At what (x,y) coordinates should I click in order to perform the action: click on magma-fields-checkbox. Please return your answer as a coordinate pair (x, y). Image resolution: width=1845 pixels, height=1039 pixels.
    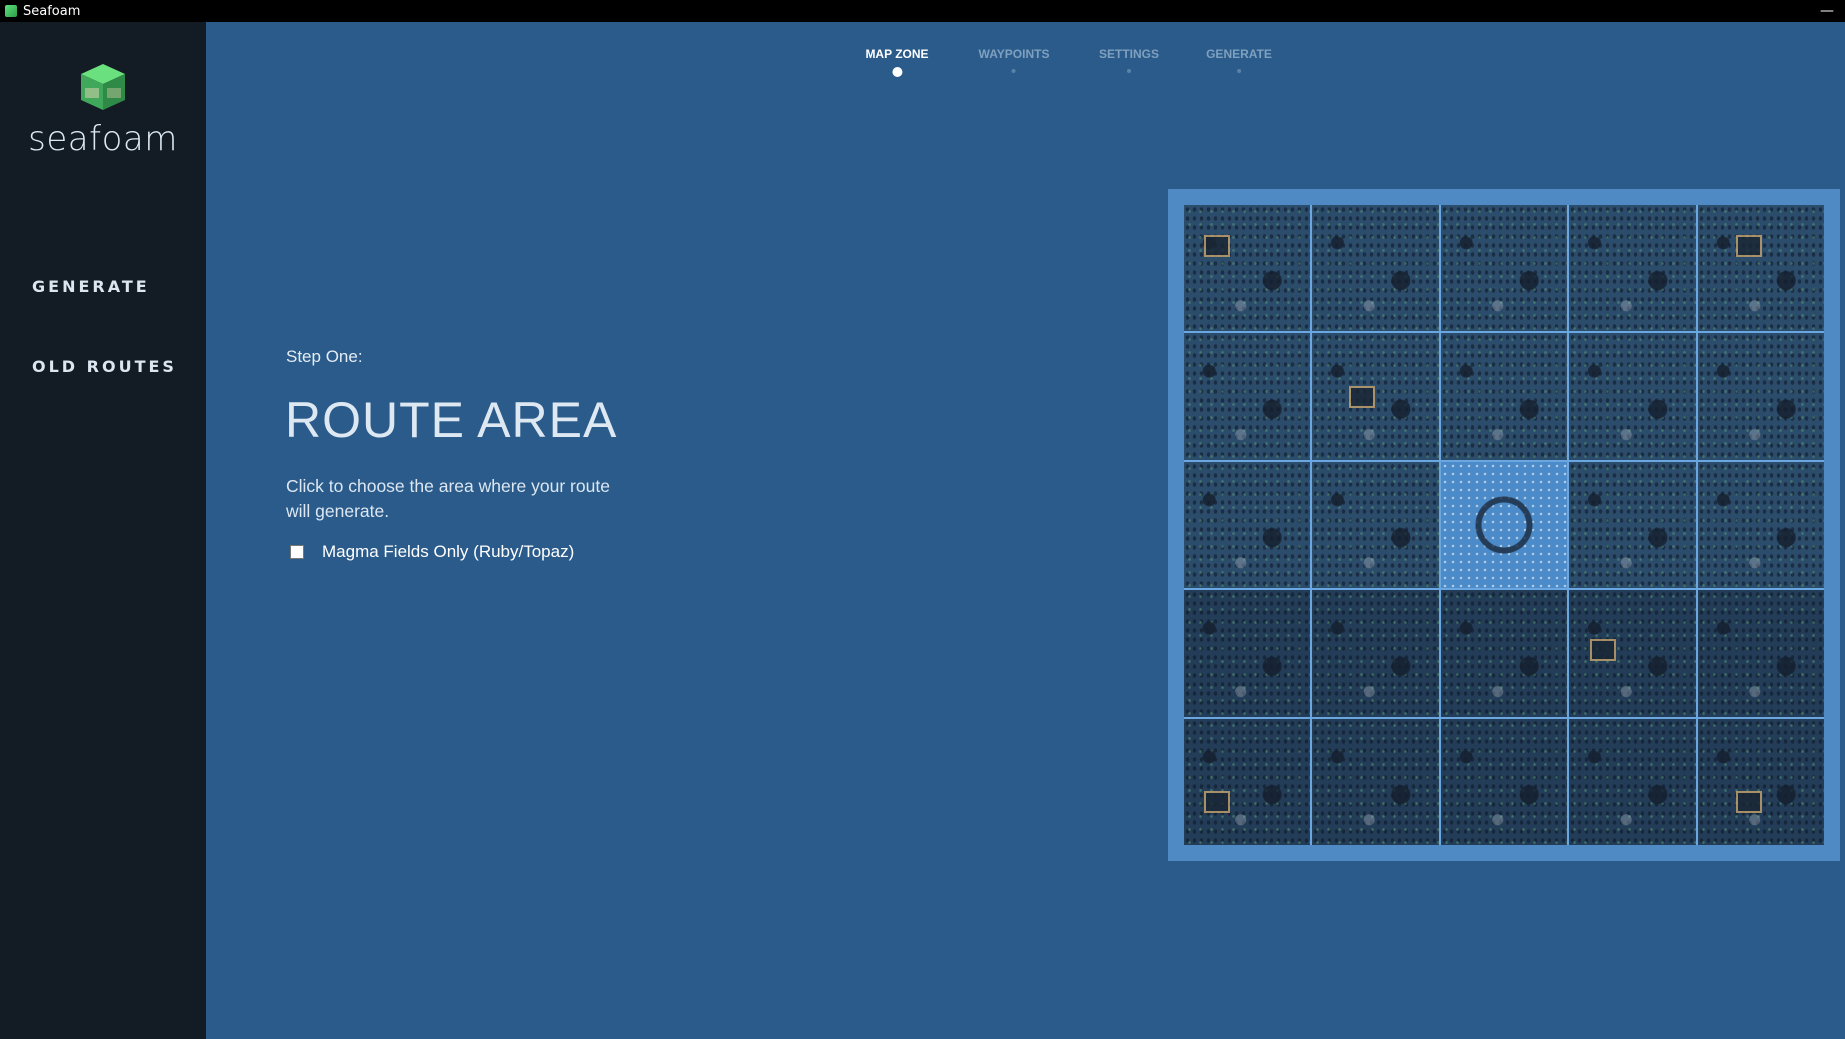
    Looking at the image, I should click on (297, 552).